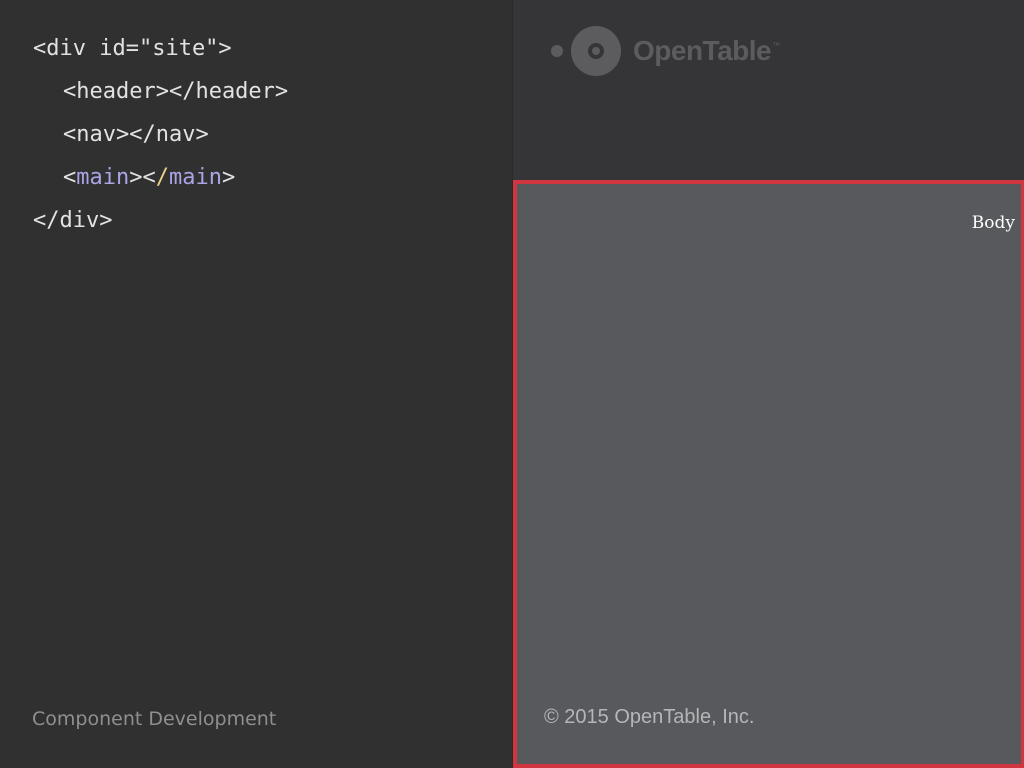 The height and width of the screenshot is (768, 1024). I want to click on copyright-text: © 2015 OpenTable, Inc., so click(649, 717).